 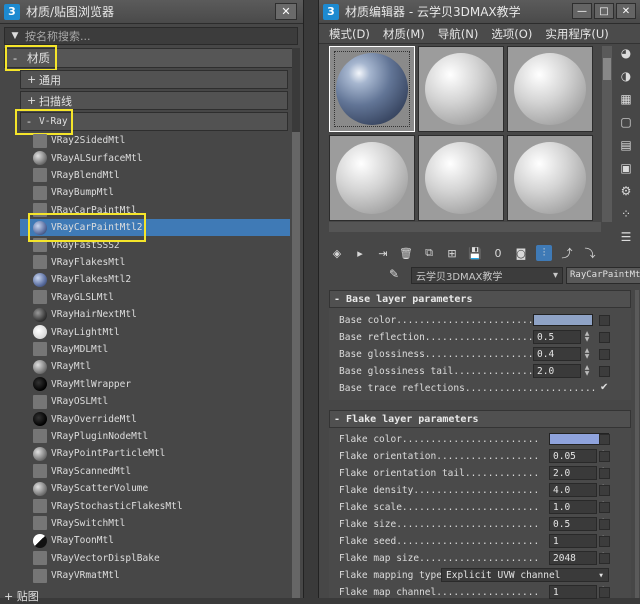 What do you see at coordinates (155, 471) in the screenshot?
I see `material-list-item: VRayScannedMtl` at bounding box center [155, 471].